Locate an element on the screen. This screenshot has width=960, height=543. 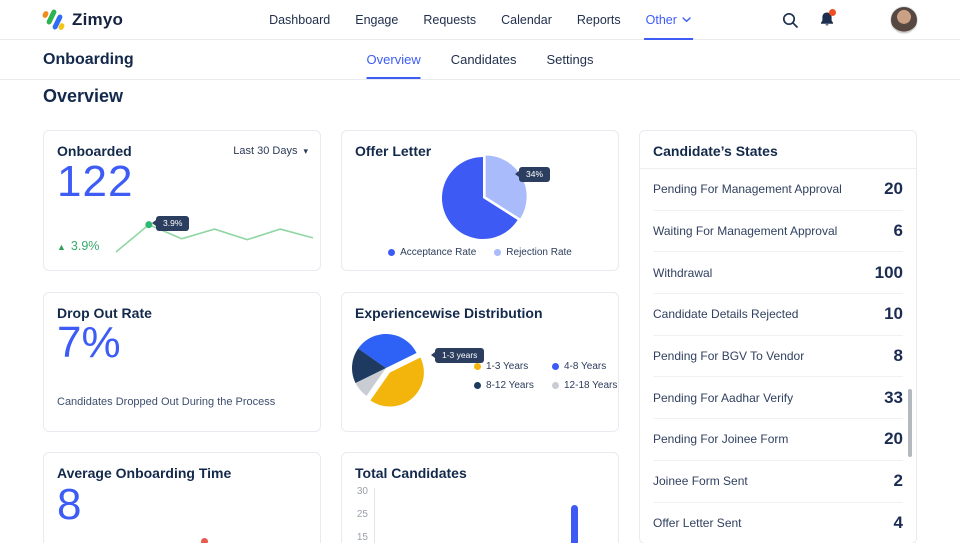
state-value: 8 is located at coordinates (898, 356).